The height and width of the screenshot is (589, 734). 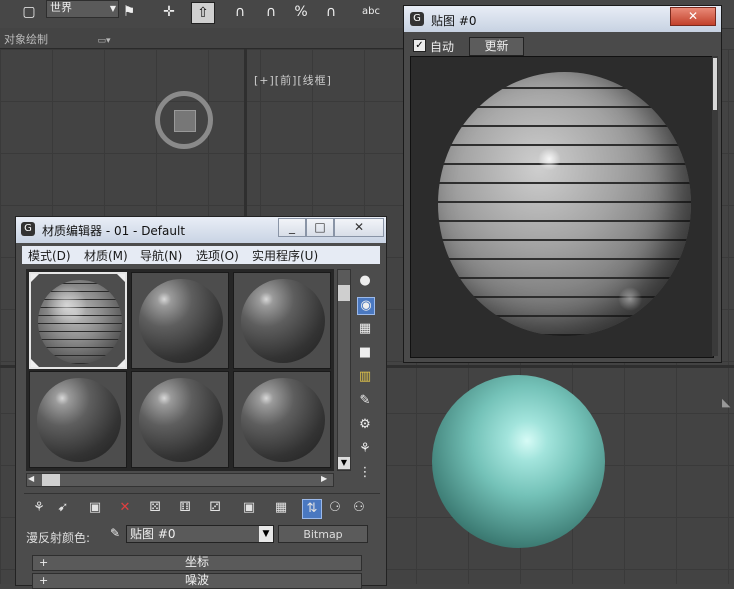 What do you see at coordinates (49, 255) in the screenshot?
I see `menu-mode: 模式(D)` at bounding box center [49, 255].